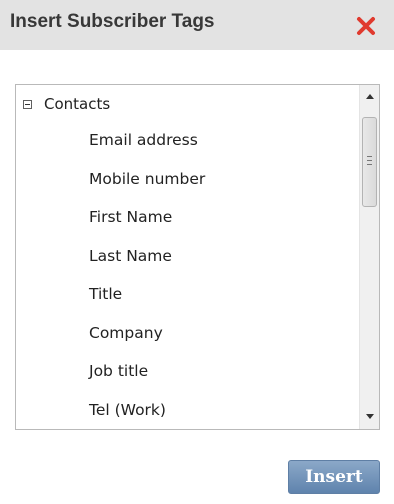 This screenshot has height=504, width=394. Describe the element at coordinates (112, 21) in the screenshot. I see `dialog-title: Insert Subscriber Tags` at that location.